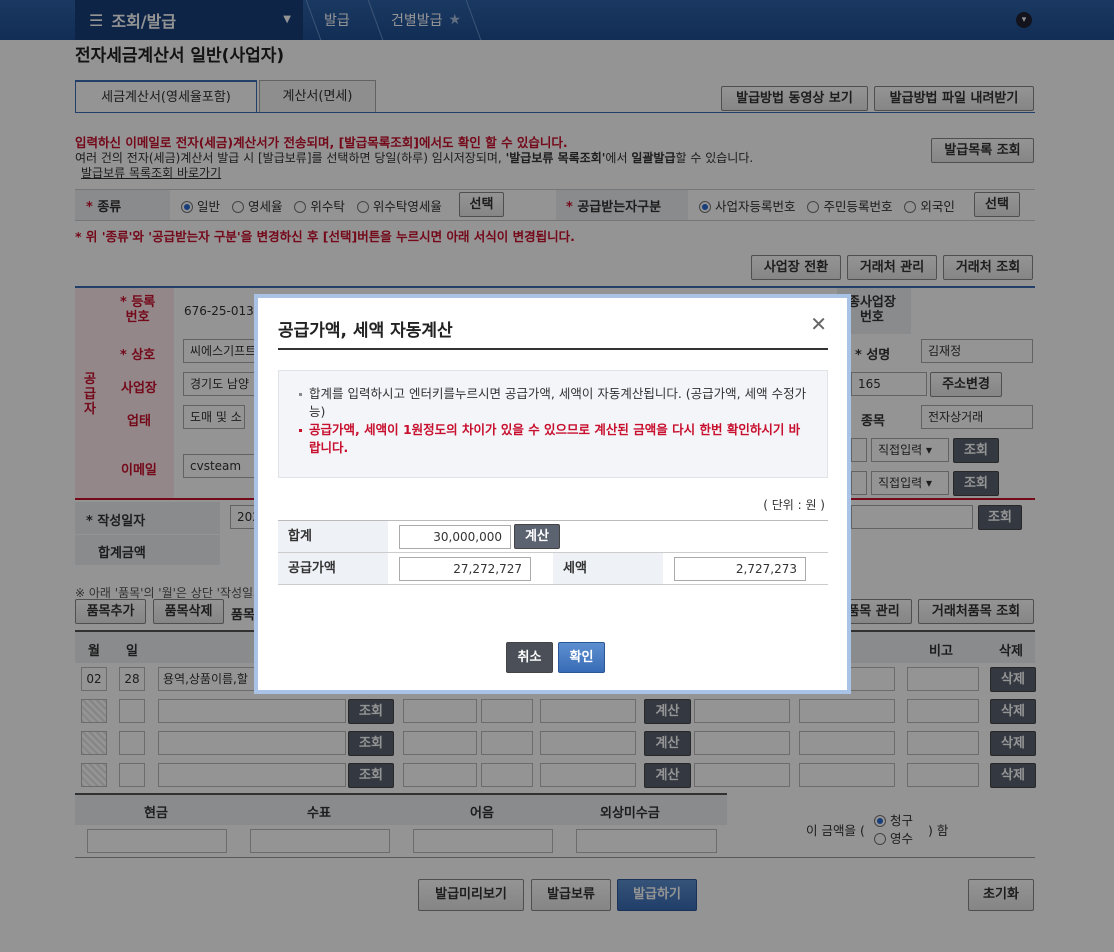 This screenshot has width=1114, height=952. What do you see at coordinates (333, 568) in the screenshot?
I see `supply-label: 공급가액` at bounding box center [333, 568].